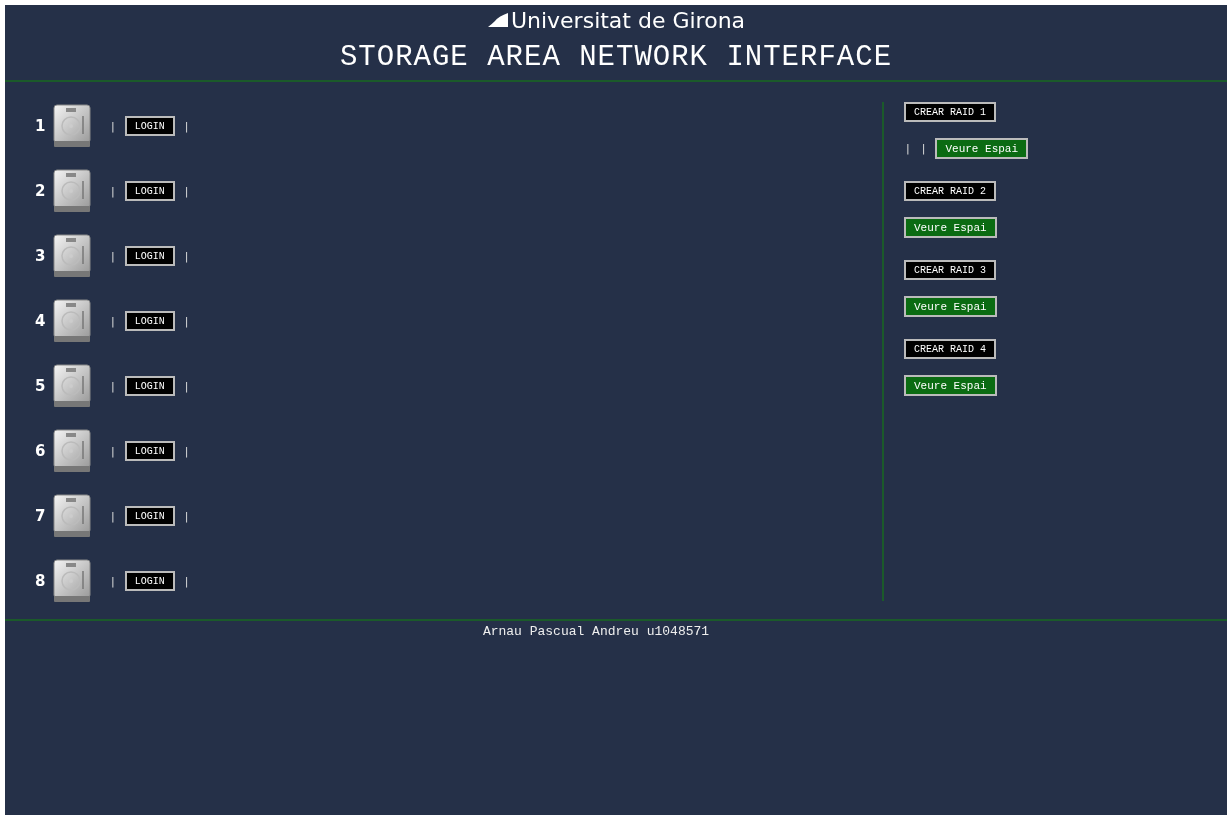 The height and width of the screenshot is (815, 1227). Describe the element at coordinates (950, 112) in the screenshot. I see `create-raid-button: CREAR RAID 1` at that location.